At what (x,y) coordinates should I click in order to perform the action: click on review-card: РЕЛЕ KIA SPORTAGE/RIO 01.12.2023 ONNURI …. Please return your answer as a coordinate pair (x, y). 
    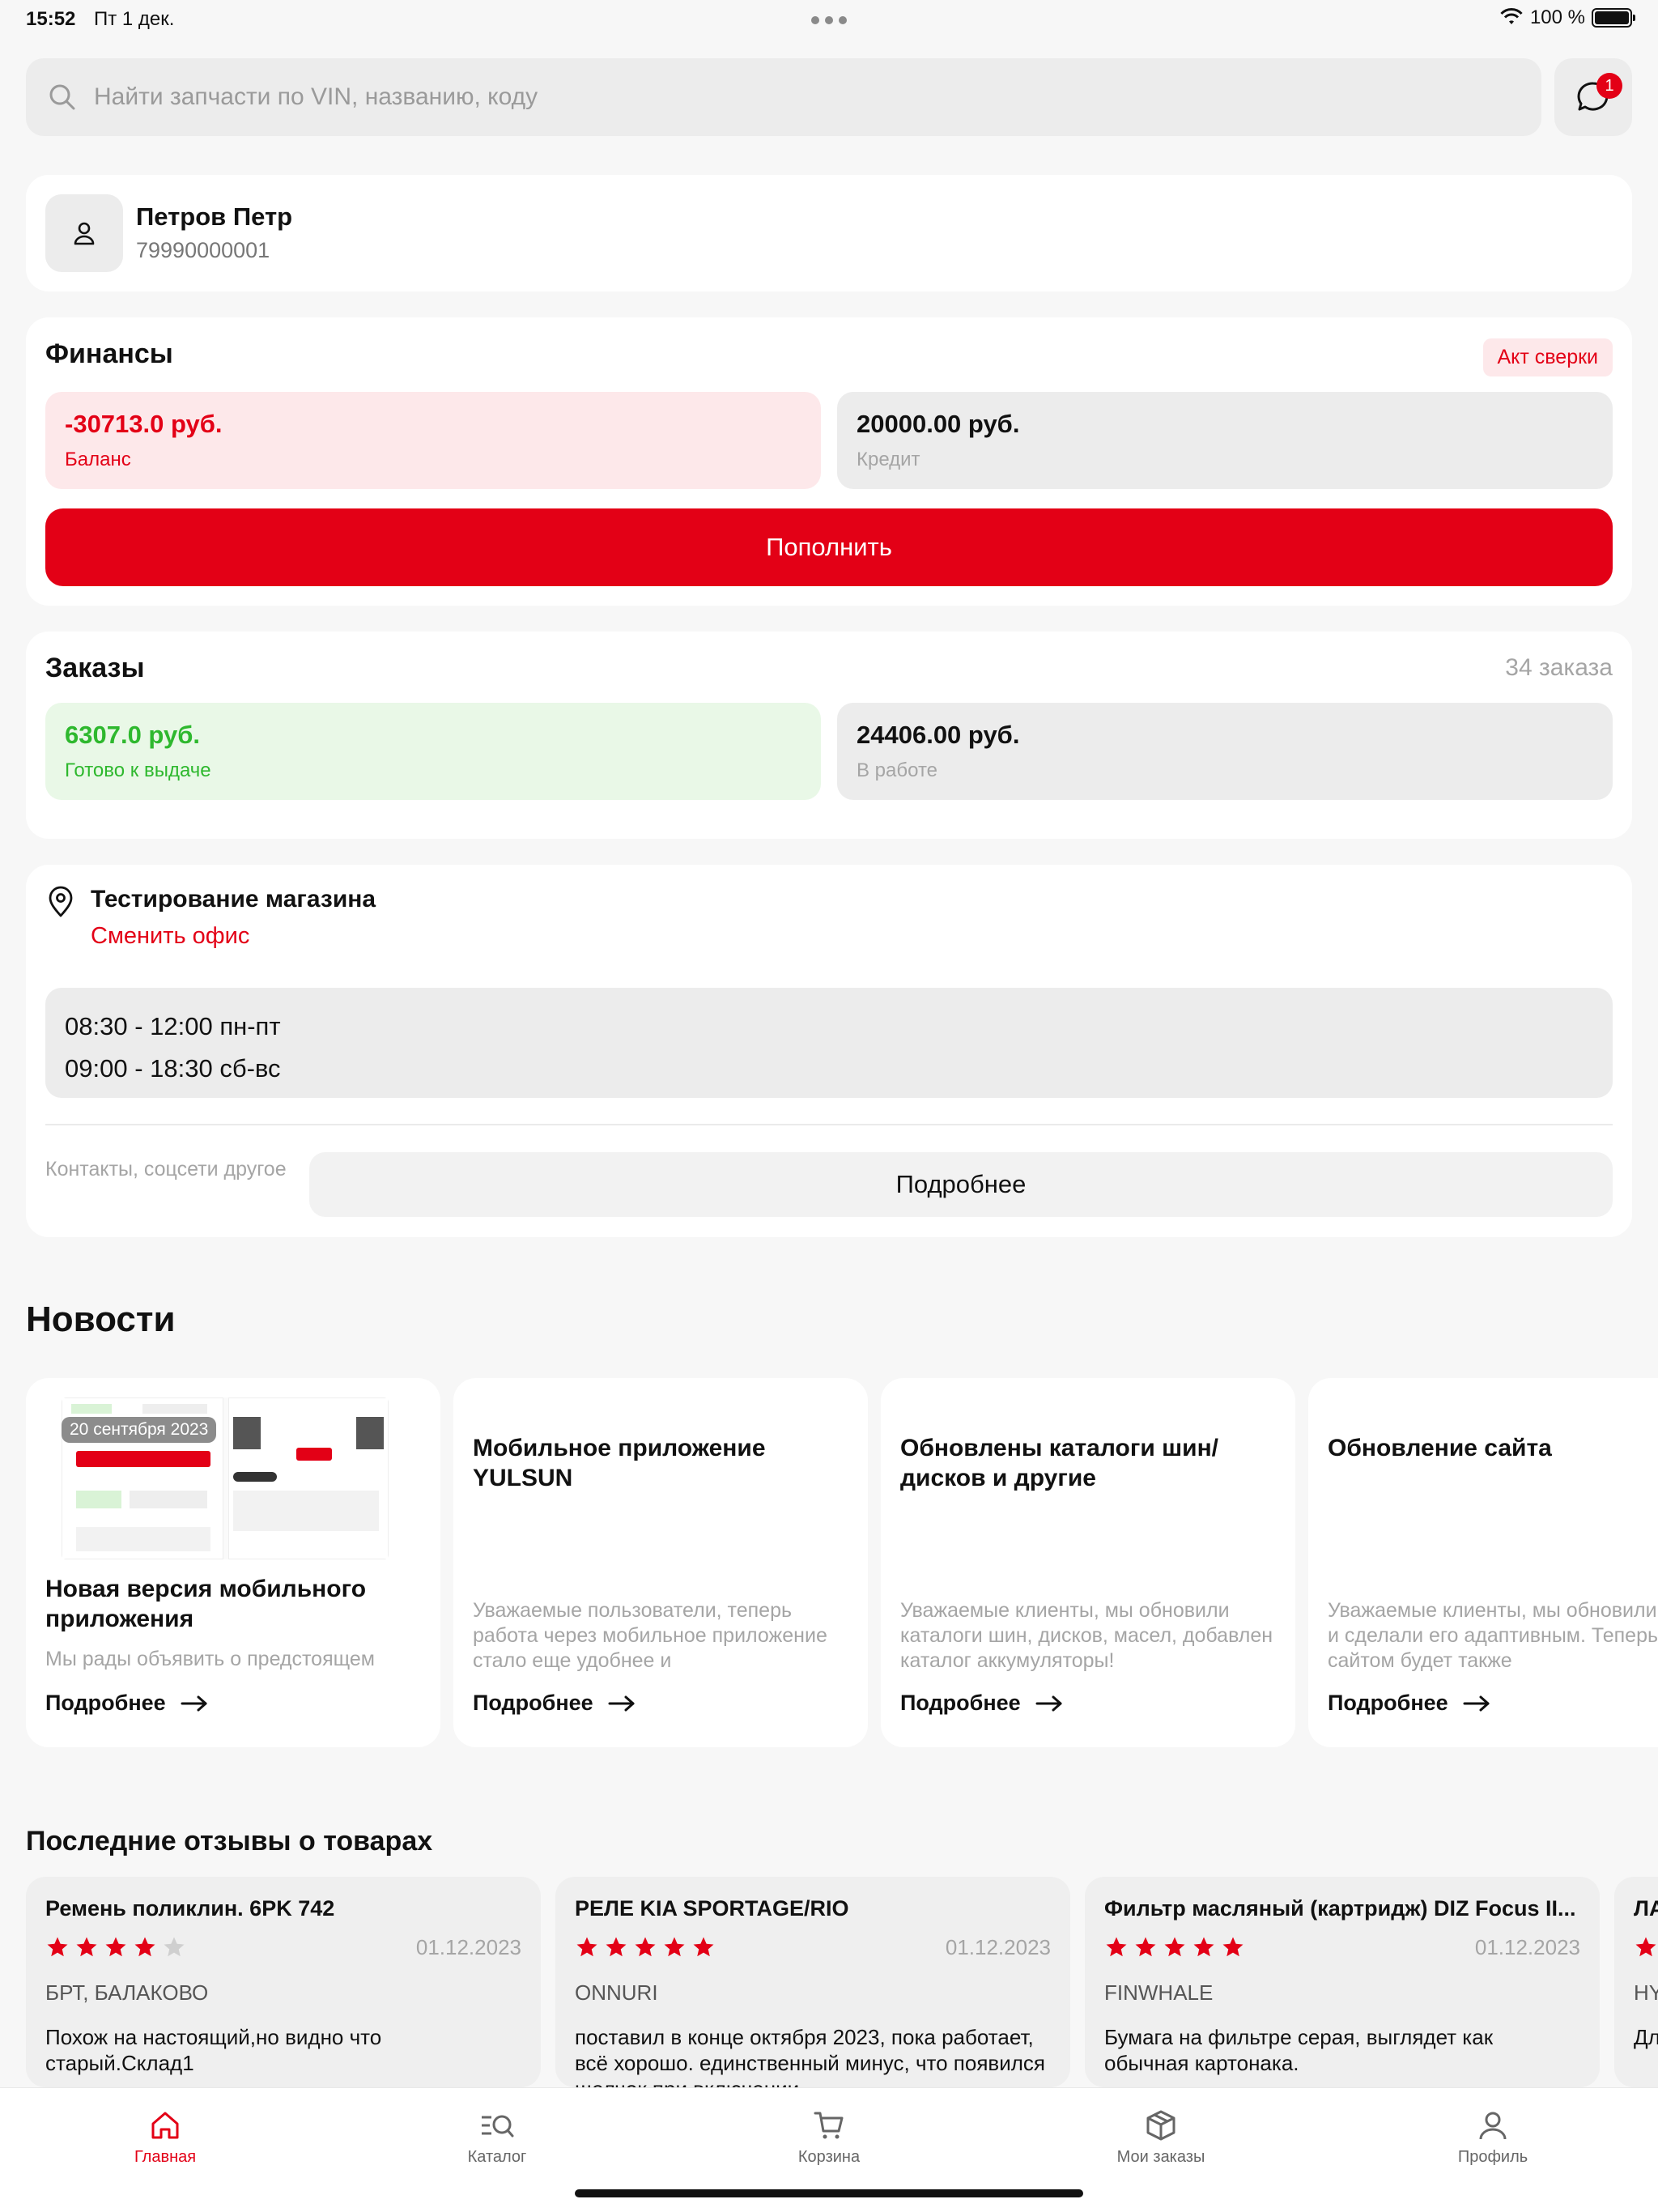
    Looking at the image, I should click on (812, 1982).